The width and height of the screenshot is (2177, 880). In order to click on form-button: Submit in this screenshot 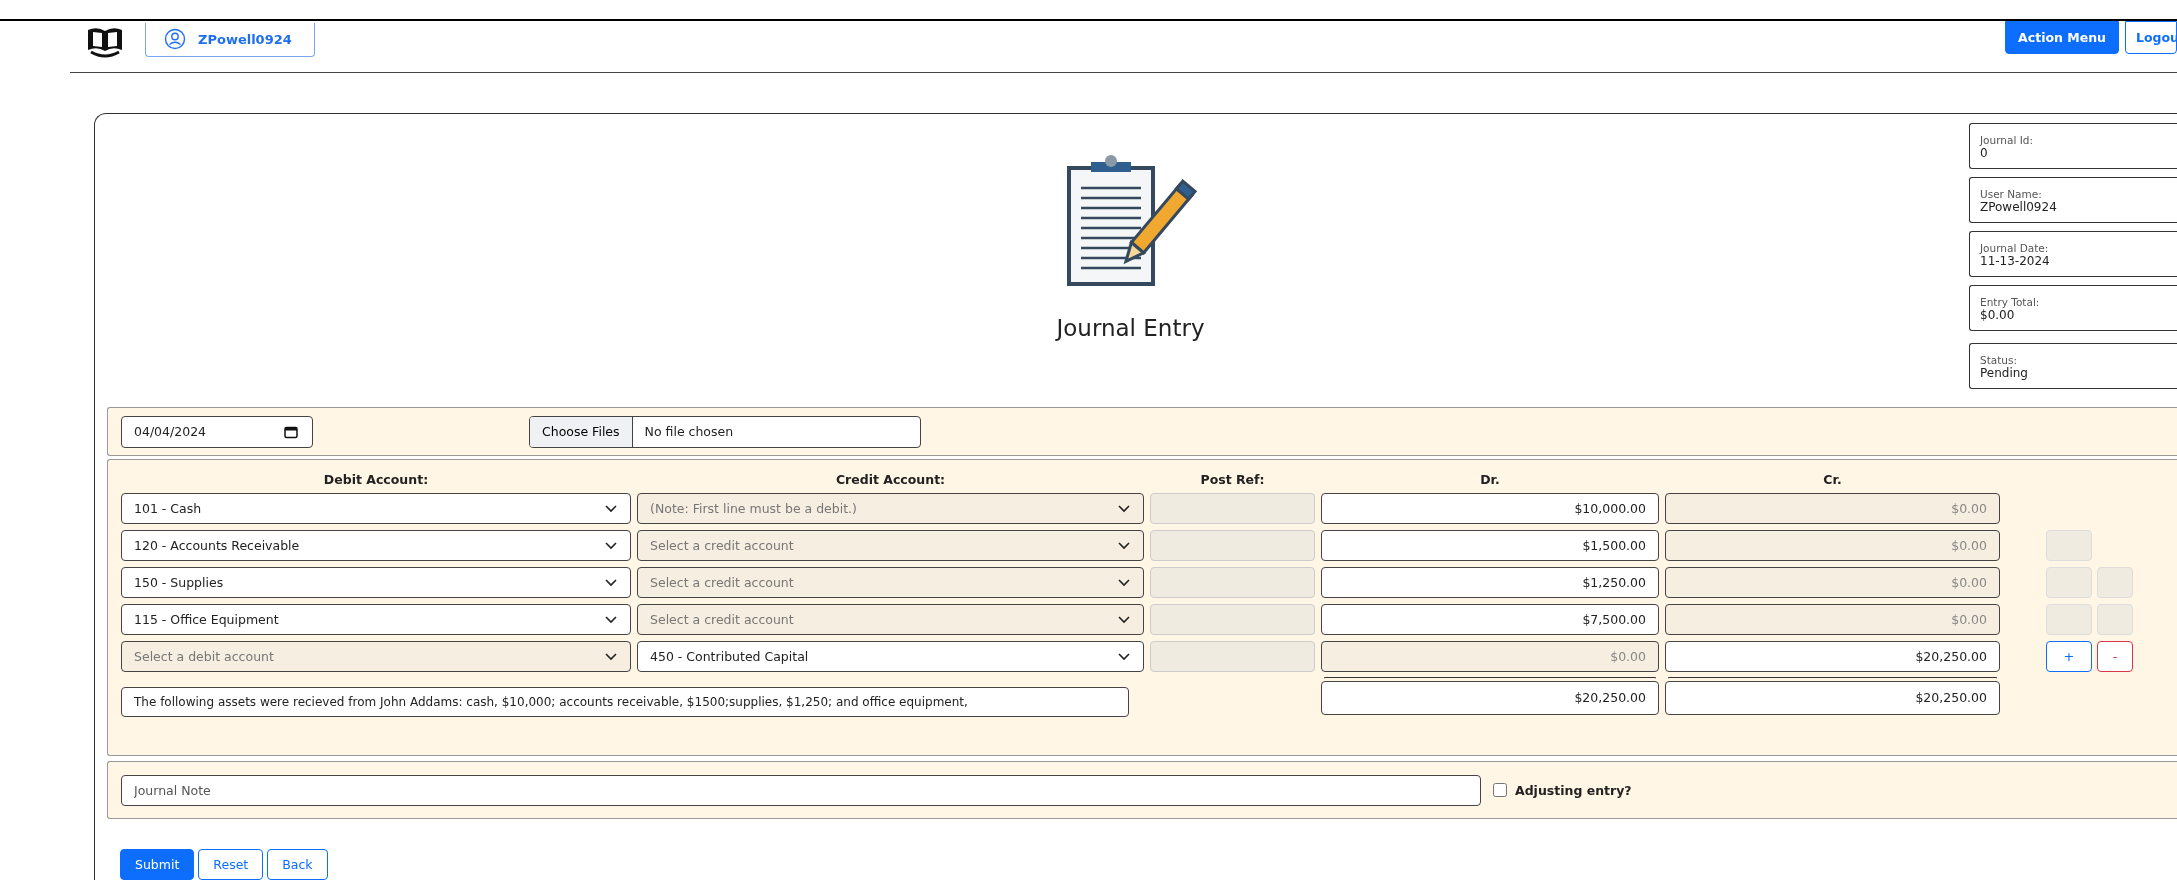, I will do `click(157, 864)`.